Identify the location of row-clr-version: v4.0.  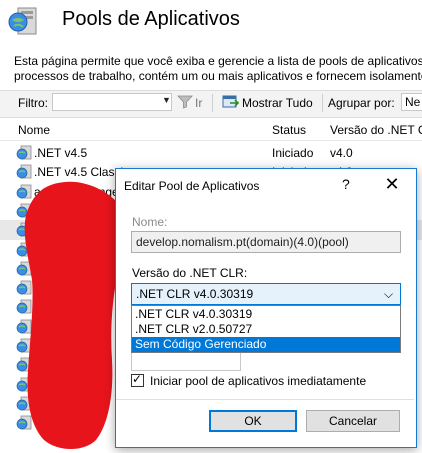
(341, 153).